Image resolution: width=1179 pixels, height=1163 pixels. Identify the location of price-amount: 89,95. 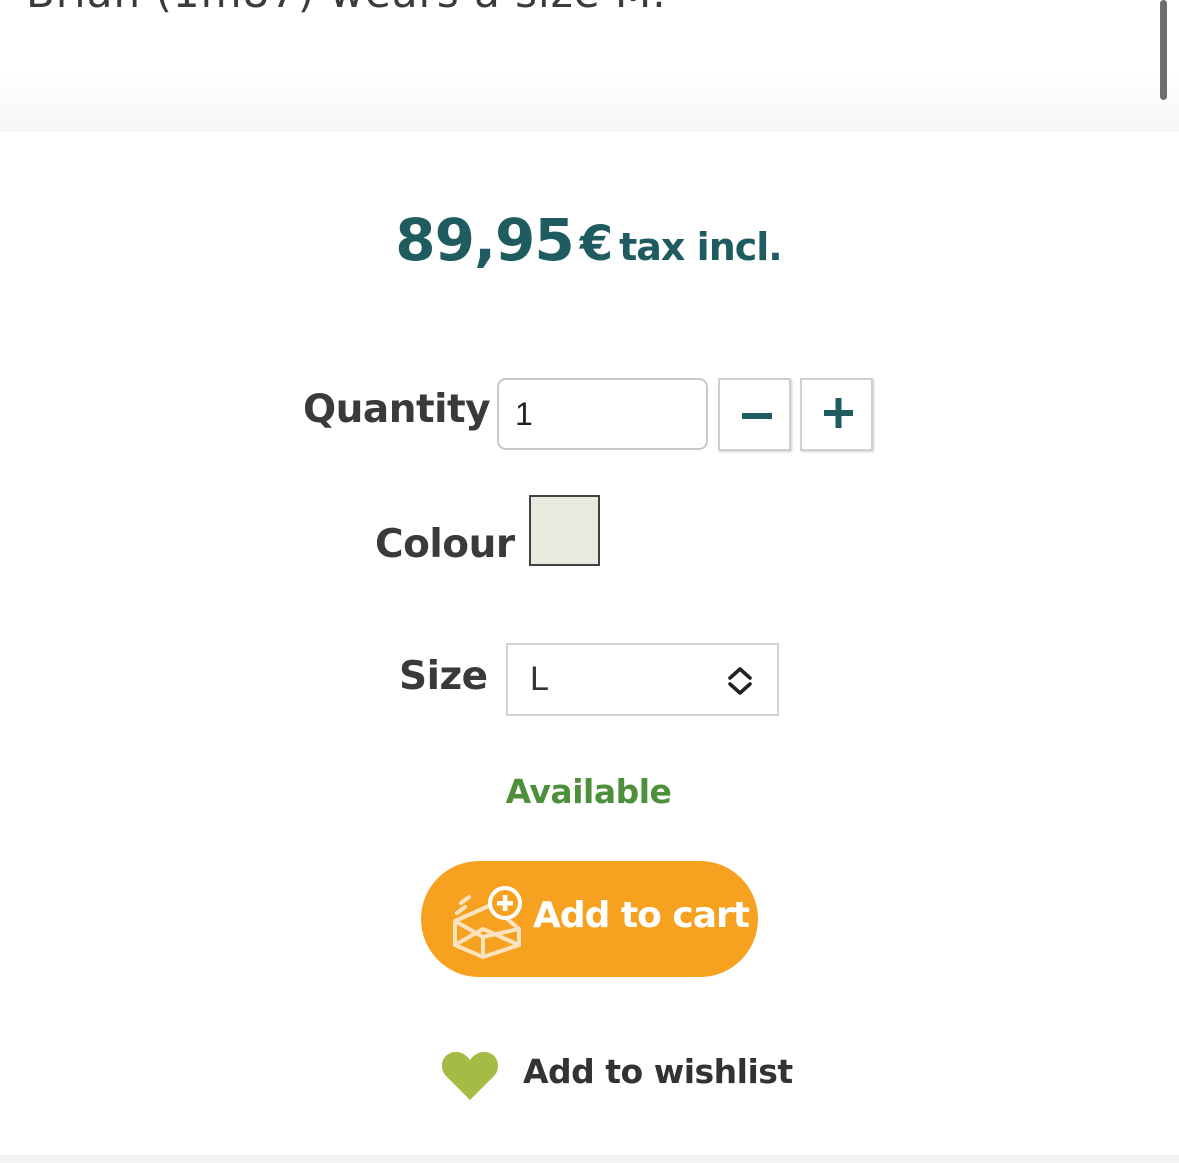
(484, 240).